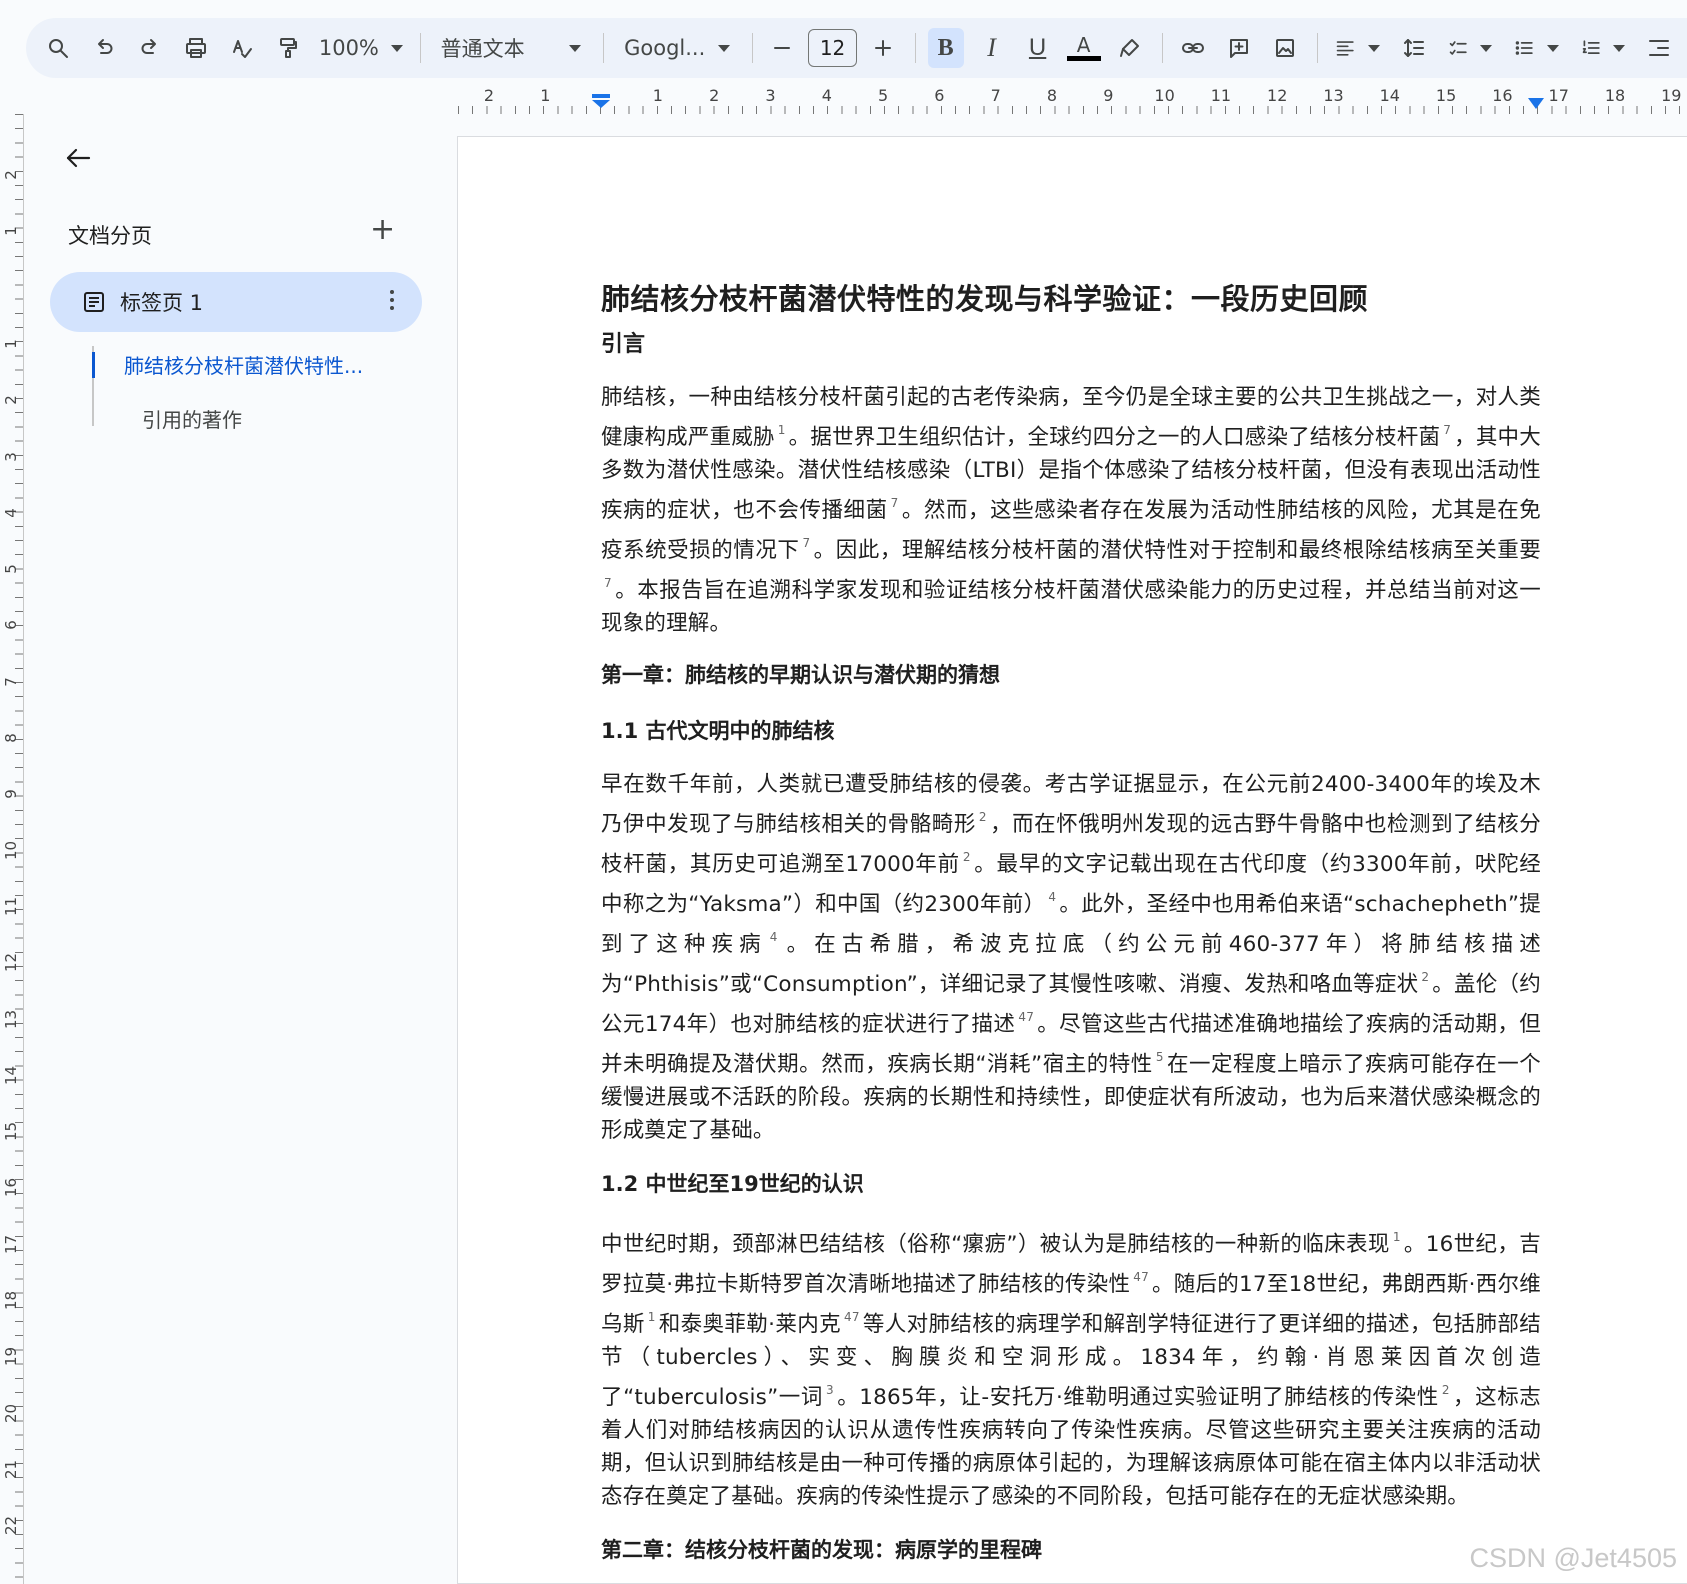 The image size is (1687, 1584). Describe the element at coordinates (511, 48) in the screenshot. I see `paragraph-style-select: 普通文本` at that location.